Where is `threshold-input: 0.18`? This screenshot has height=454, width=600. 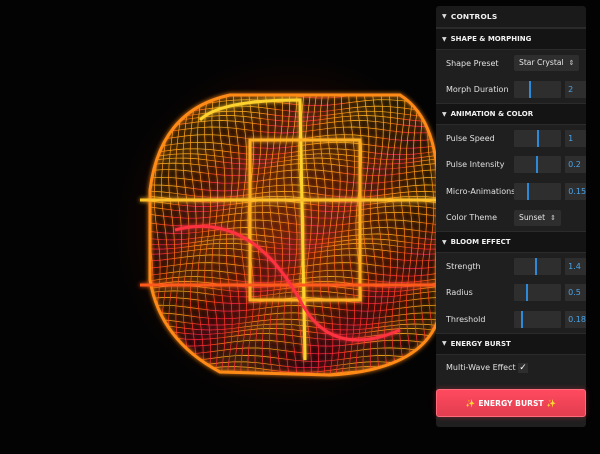
threshold-input: 0.18 is located at coordinates (575, 319).